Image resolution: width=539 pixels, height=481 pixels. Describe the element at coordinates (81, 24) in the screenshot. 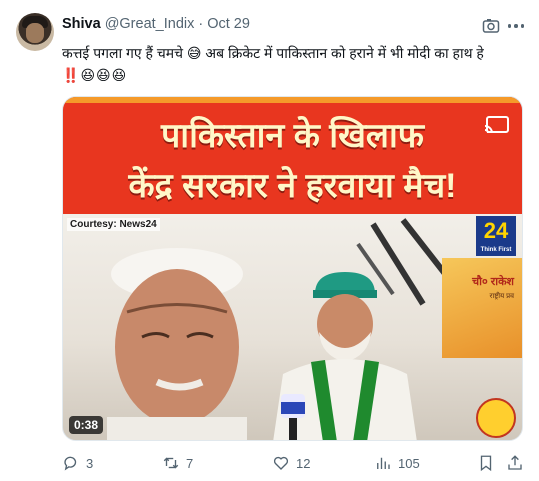

I see `author-name: Shiva` at that location.